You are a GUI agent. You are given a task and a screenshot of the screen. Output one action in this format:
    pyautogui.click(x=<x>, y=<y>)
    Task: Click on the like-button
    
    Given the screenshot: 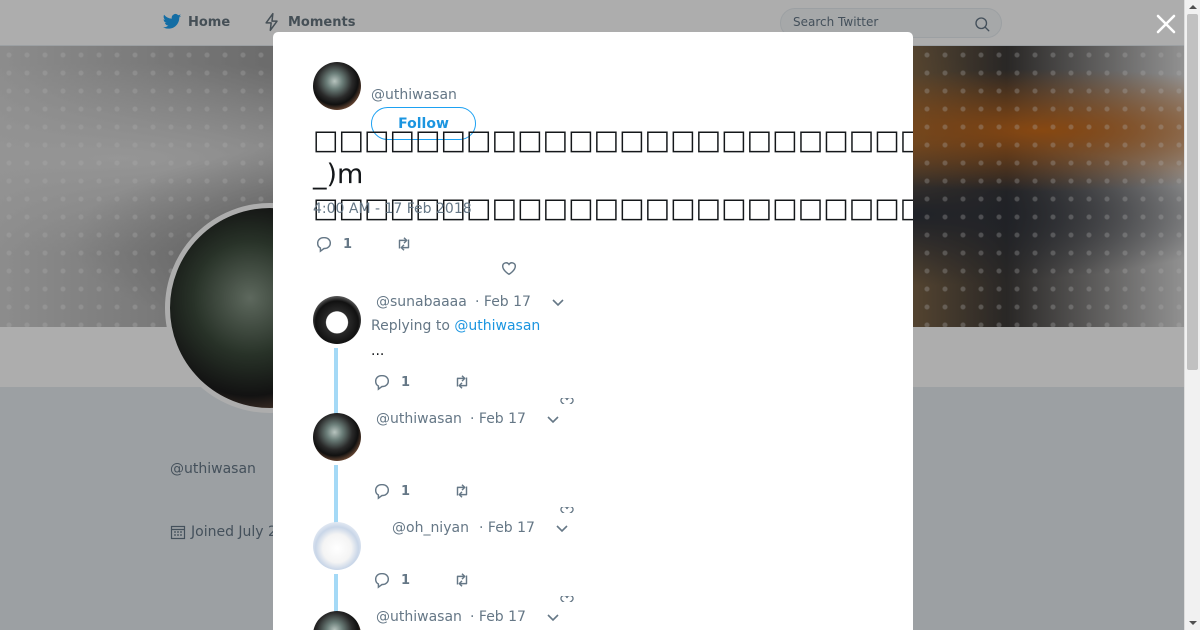 What is the action you would take?
    pyautogui.click(x=509, y=268)
    